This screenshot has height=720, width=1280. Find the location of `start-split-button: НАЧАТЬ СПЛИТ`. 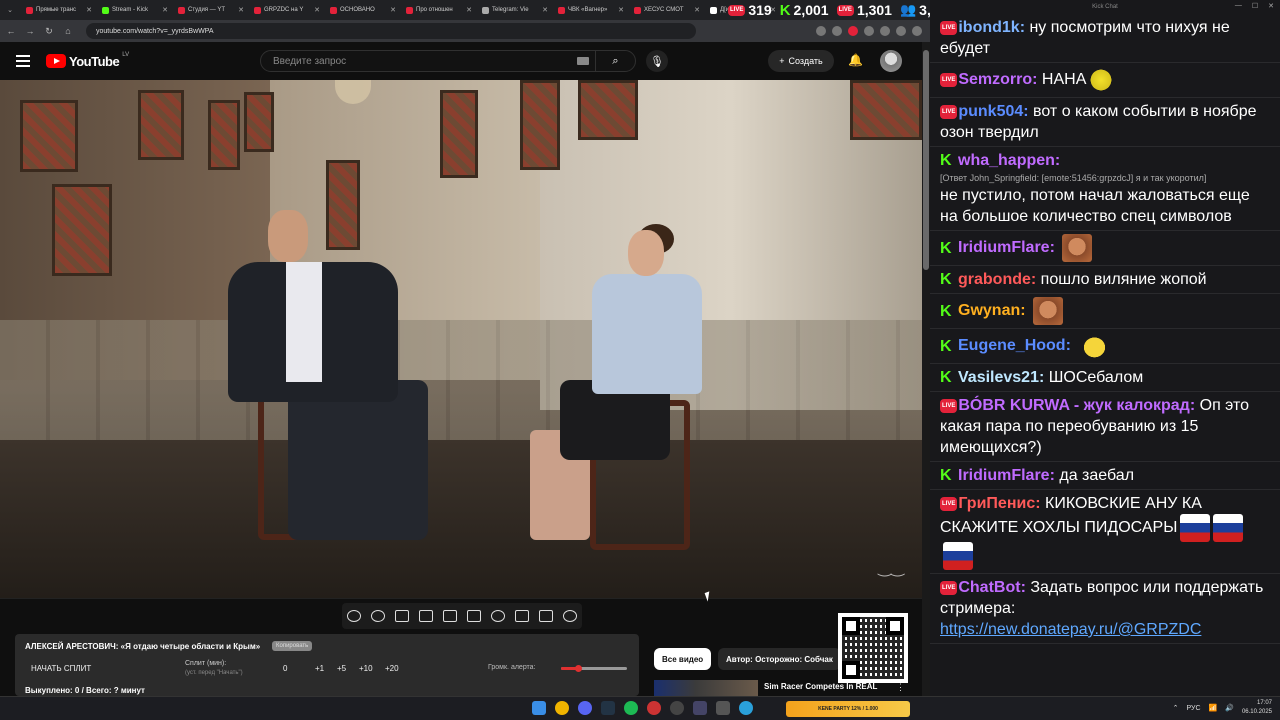

start-split-button: НАЧАТЬ СПЛИТ is located at coordinates (61, 668).